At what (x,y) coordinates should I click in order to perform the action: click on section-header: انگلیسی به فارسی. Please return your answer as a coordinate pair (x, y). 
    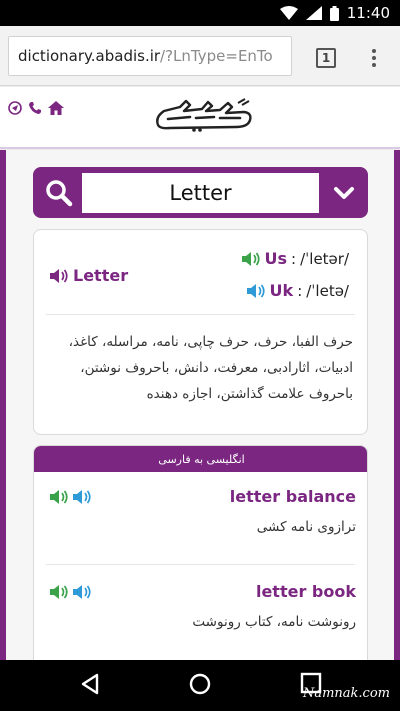
    Looking at the image, I should click on (200, 459).